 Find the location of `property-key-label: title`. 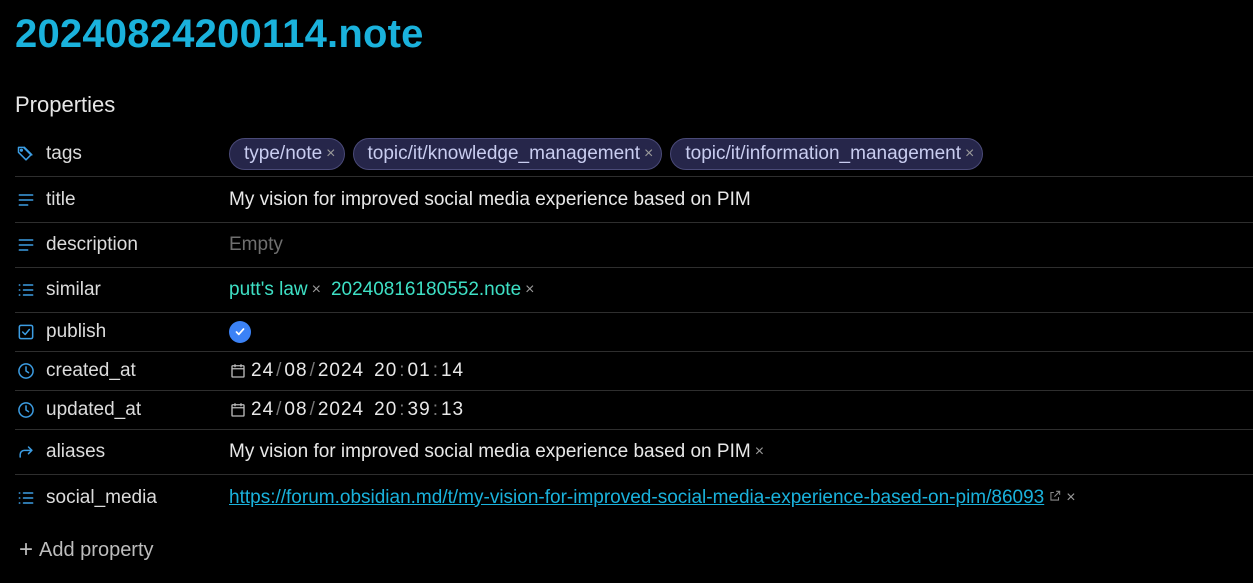

property-key-label: title is located at coordinates (61, 199).